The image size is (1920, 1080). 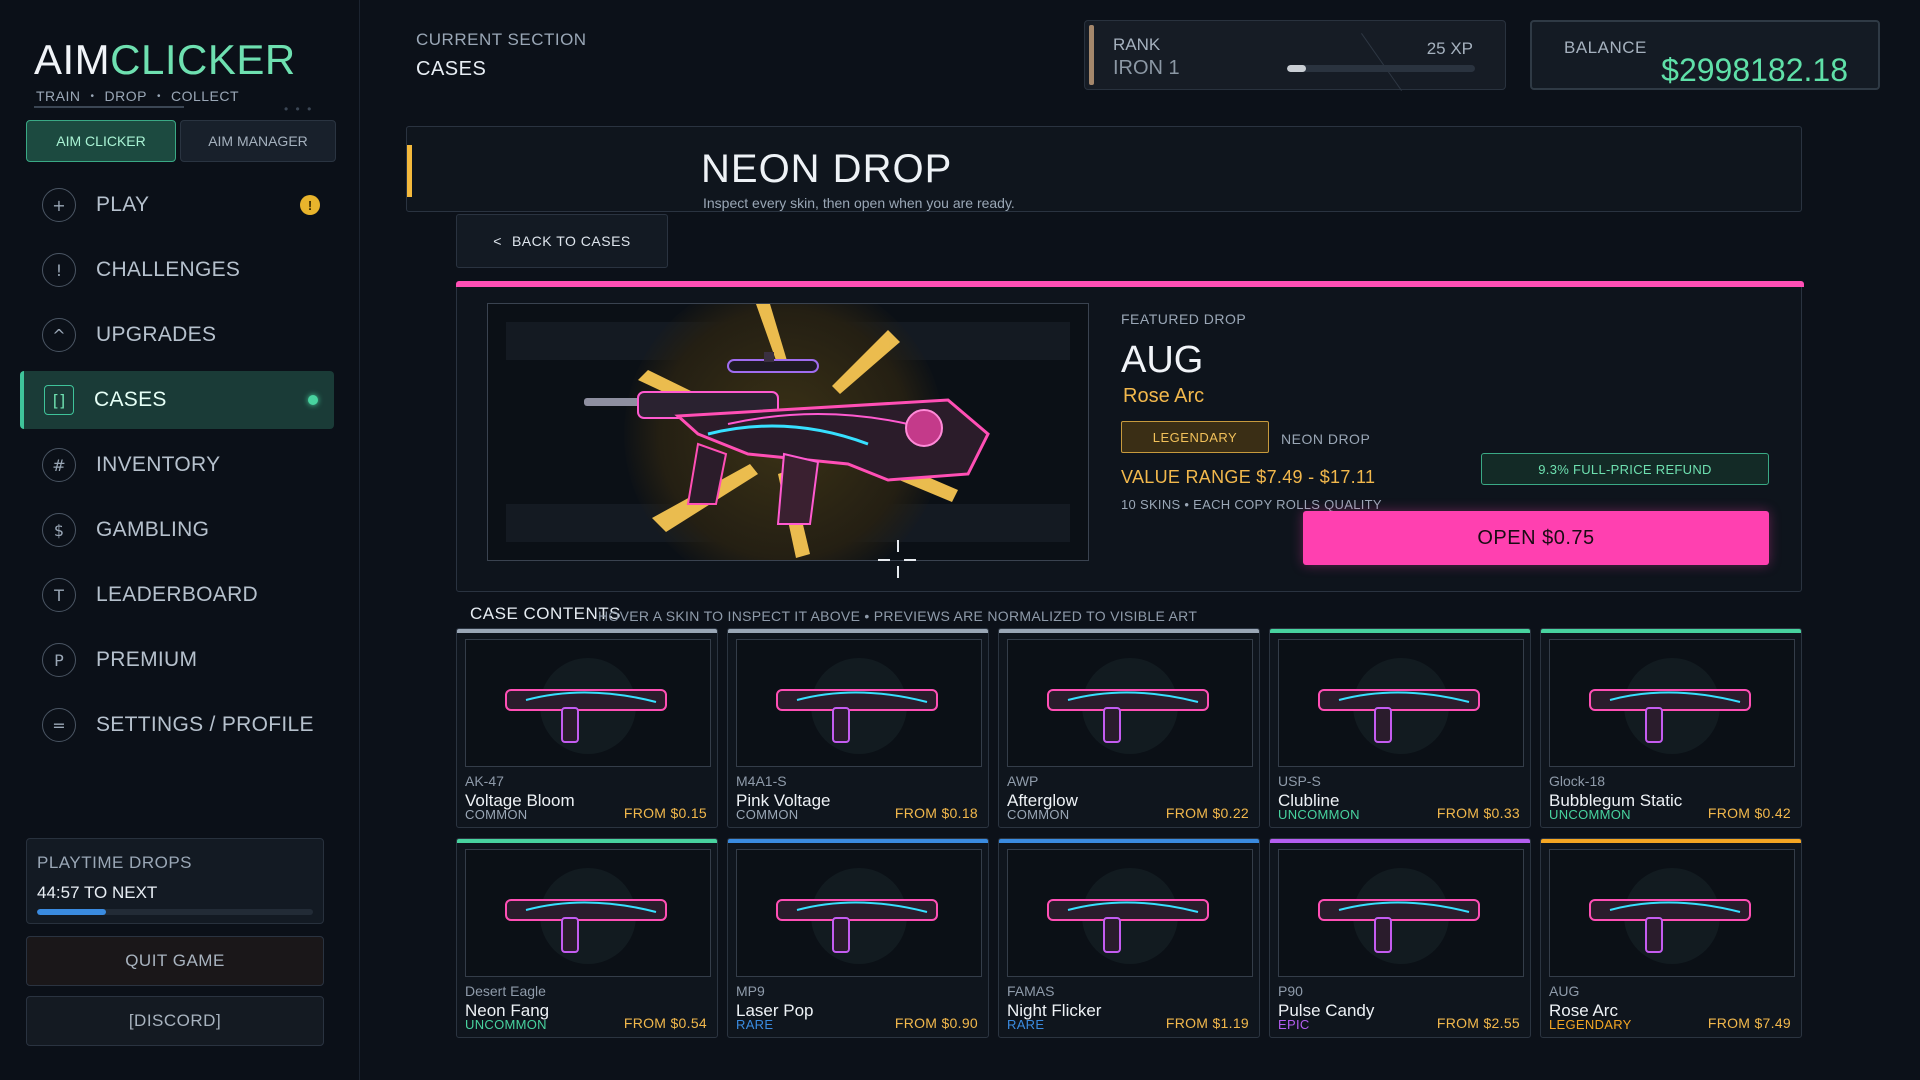 I want to click on alert-badge-icon: !, so click(x=310, y=205).